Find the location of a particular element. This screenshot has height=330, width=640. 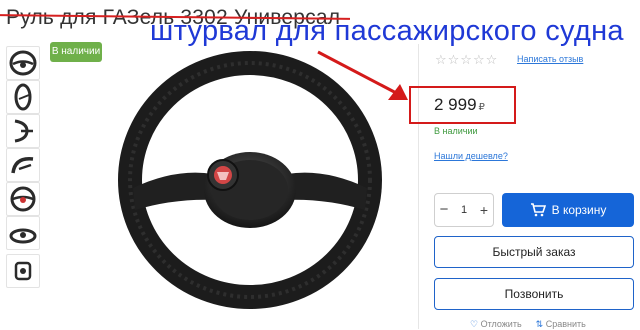

steering-wheel-angle-thumb-icon is located at coordinates (23, 131).